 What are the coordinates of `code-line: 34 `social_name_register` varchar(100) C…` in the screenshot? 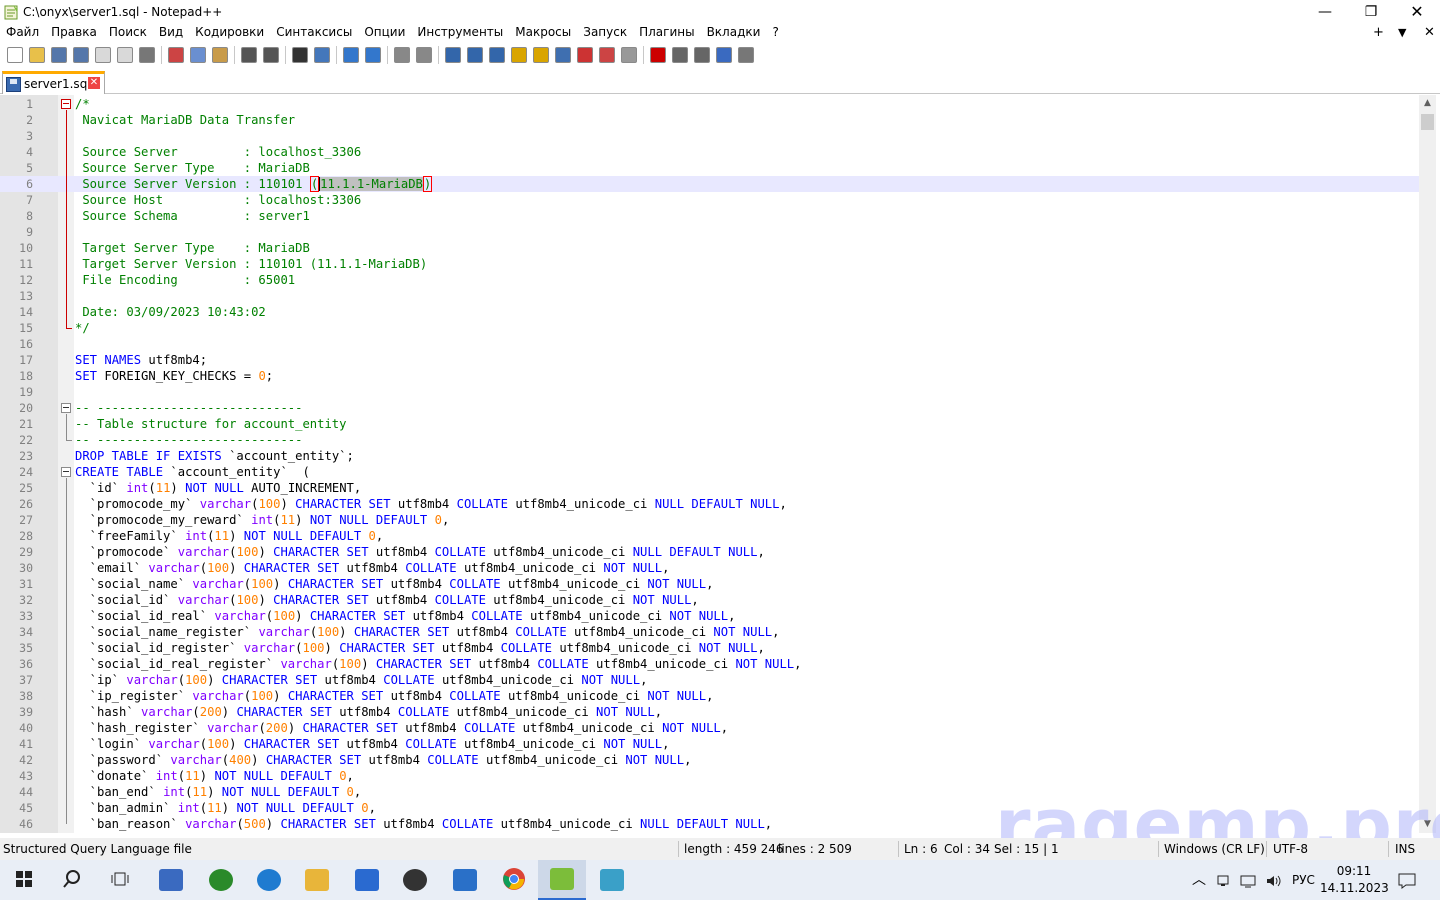 It's located at (709, 632).